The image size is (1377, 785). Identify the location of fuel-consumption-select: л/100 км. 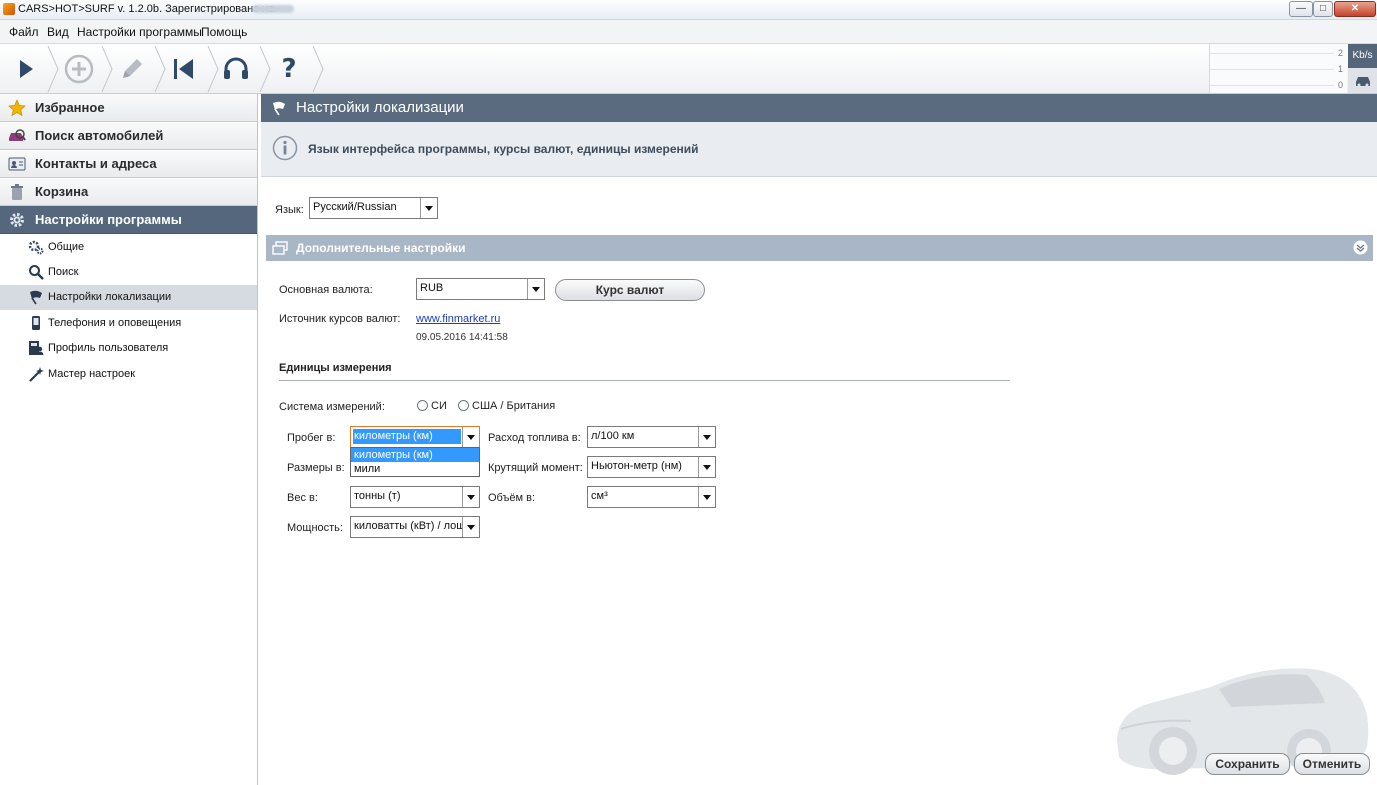
(651, 437).